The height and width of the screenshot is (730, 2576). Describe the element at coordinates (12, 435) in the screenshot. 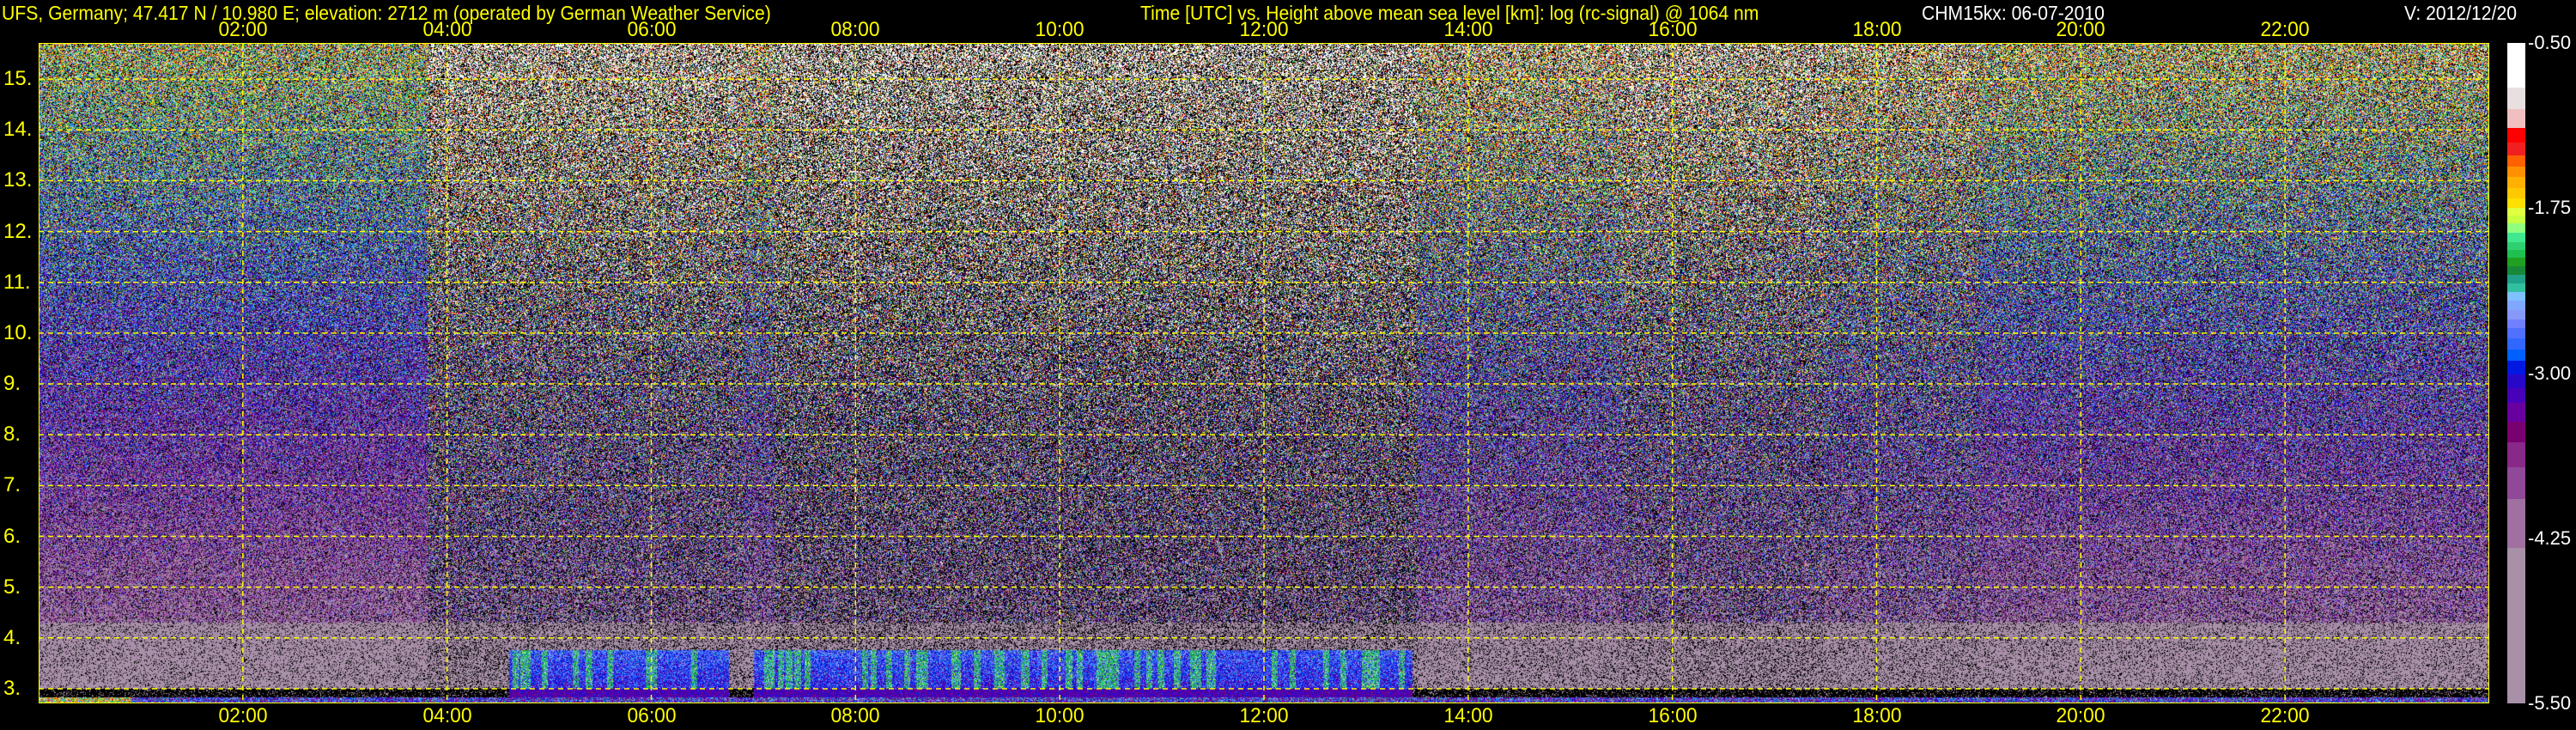

I see `y-tick-label: 8.` at that location.